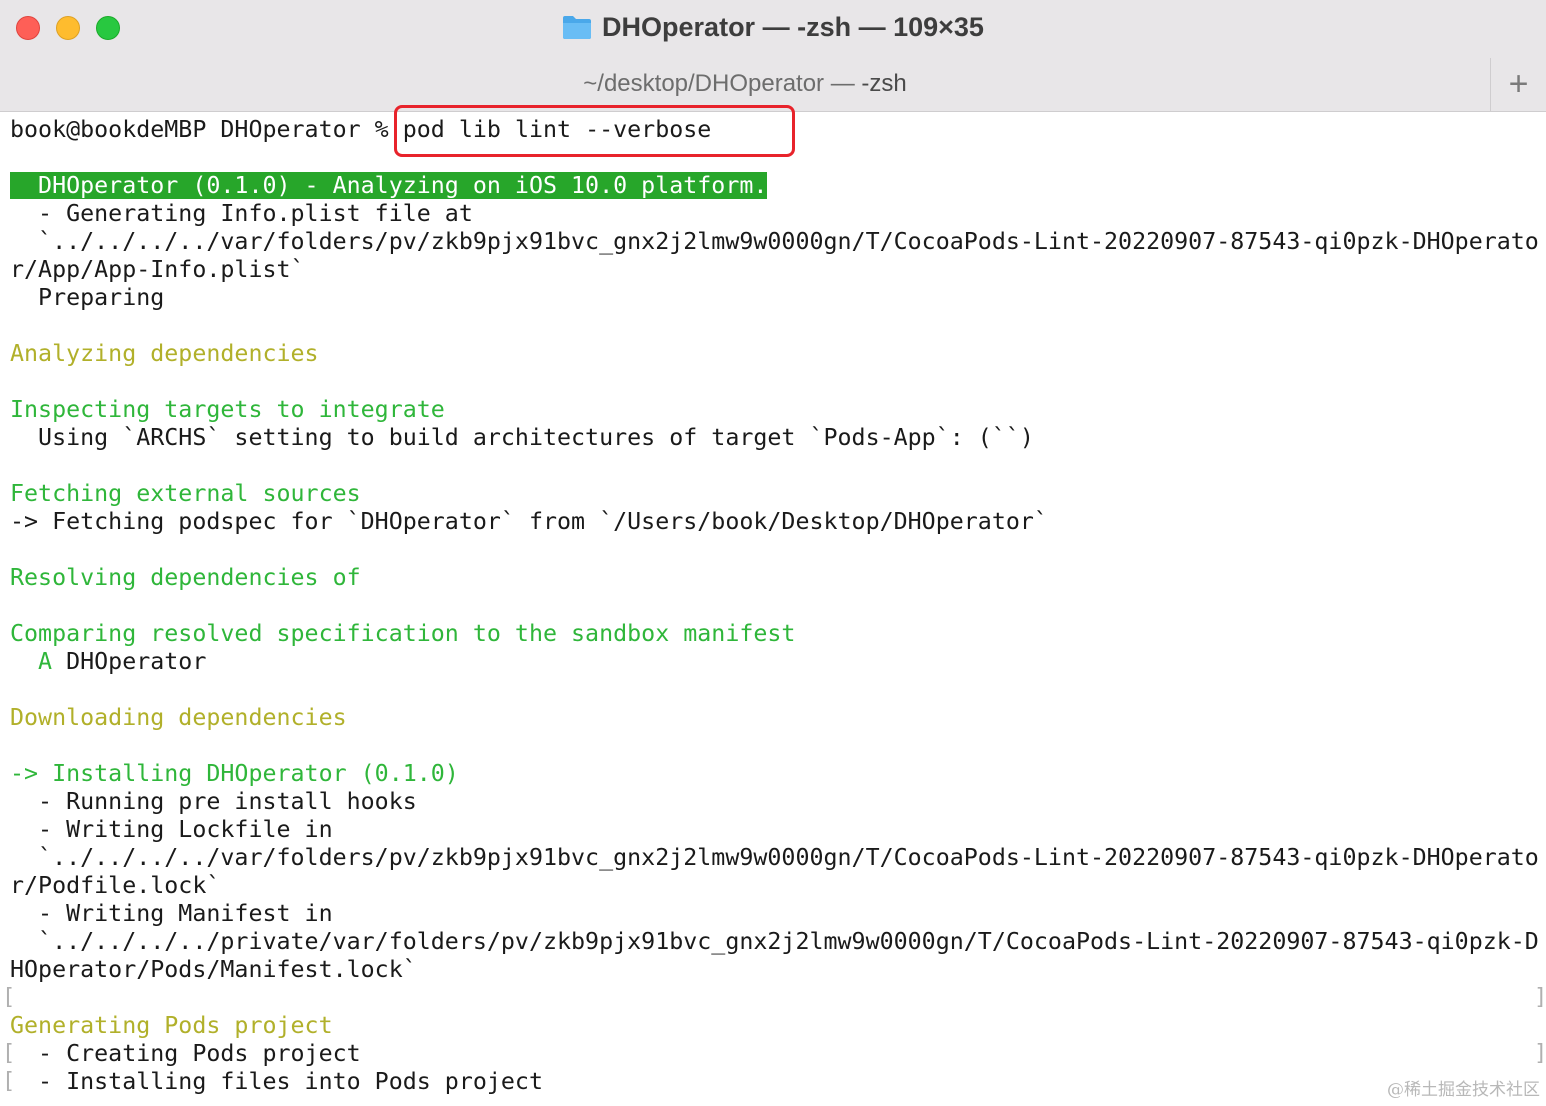 This screenshot has width=1546, height=1106. What do you see at coordinates (87, 297) in the screenshot?
I see `output-line: Preparing` at bounding box center [87, 297].